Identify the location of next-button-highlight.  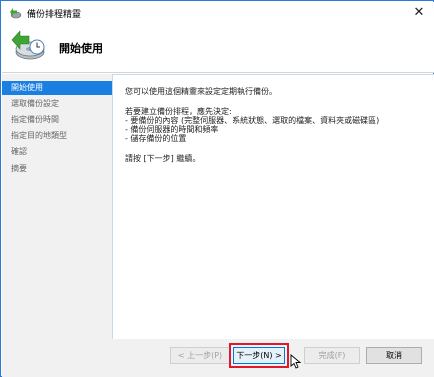
(259, 355).